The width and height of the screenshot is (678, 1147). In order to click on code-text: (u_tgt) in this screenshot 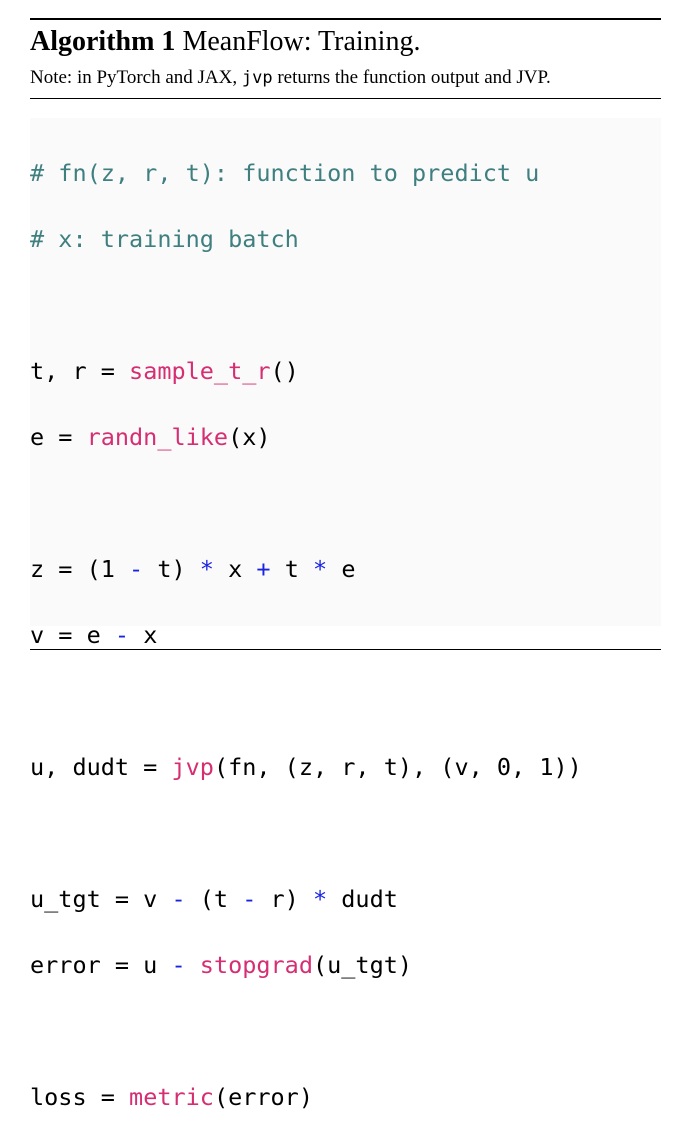, I will do `click(362, 965)`.